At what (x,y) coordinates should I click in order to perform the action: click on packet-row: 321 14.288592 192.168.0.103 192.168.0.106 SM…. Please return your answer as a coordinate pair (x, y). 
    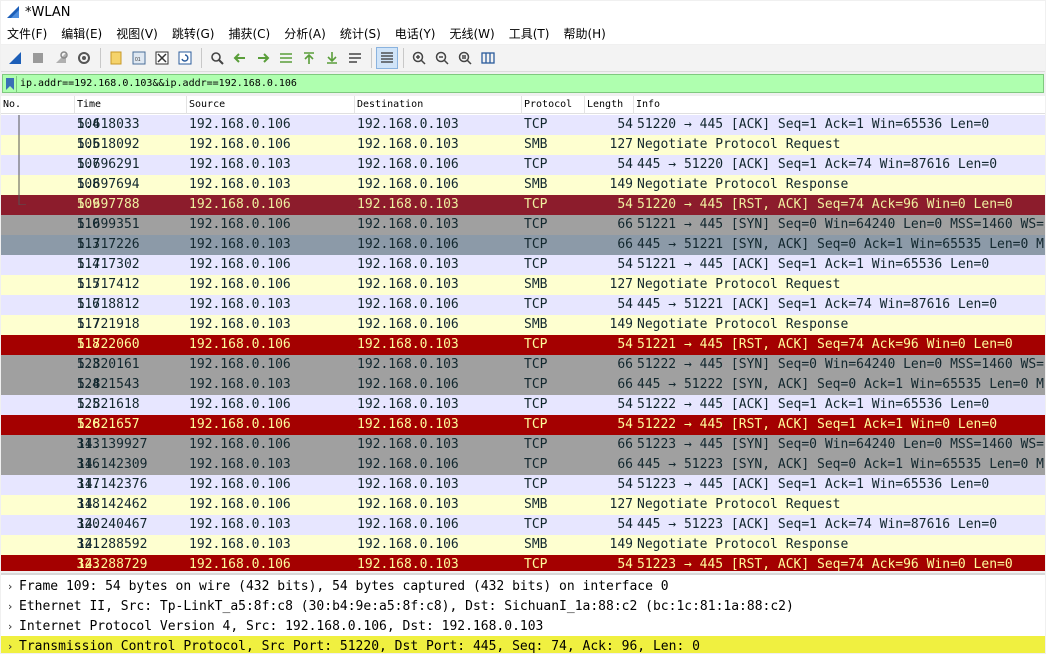
    Looking at the image, I should click on (523, 545).